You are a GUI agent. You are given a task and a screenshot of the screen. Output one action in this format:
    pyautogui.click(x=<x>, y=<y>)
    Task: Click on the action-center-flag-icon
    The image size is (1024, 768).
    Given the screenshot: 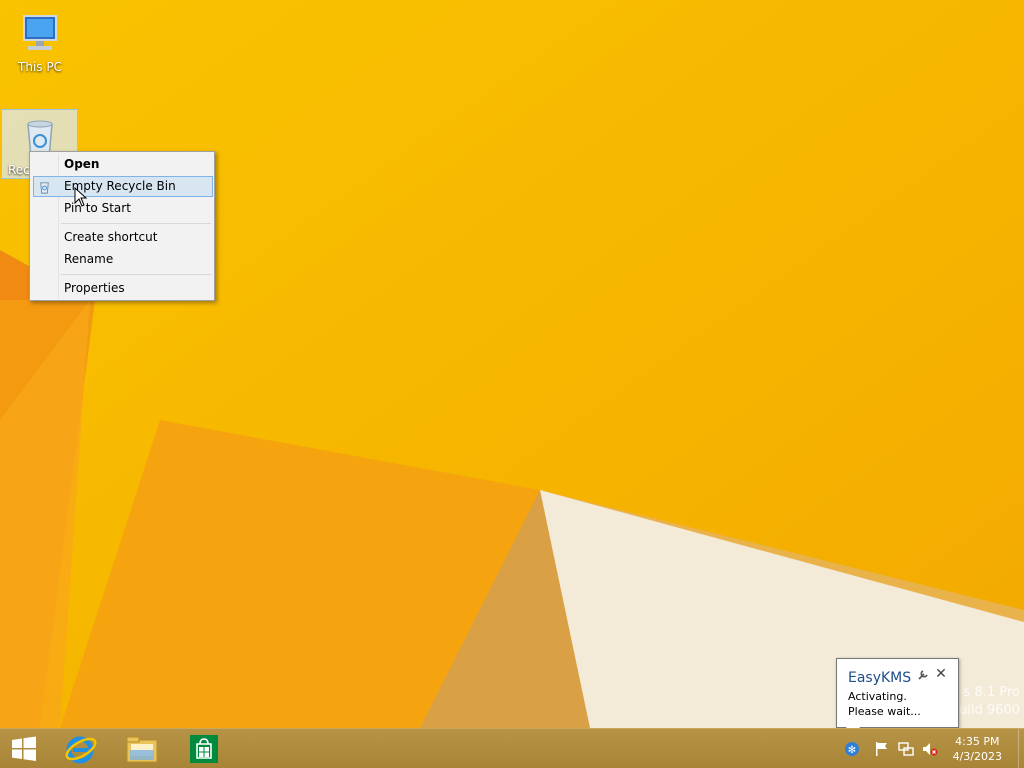 What is the action you would take?
    pyautogui.click(x=882, y=749)
    